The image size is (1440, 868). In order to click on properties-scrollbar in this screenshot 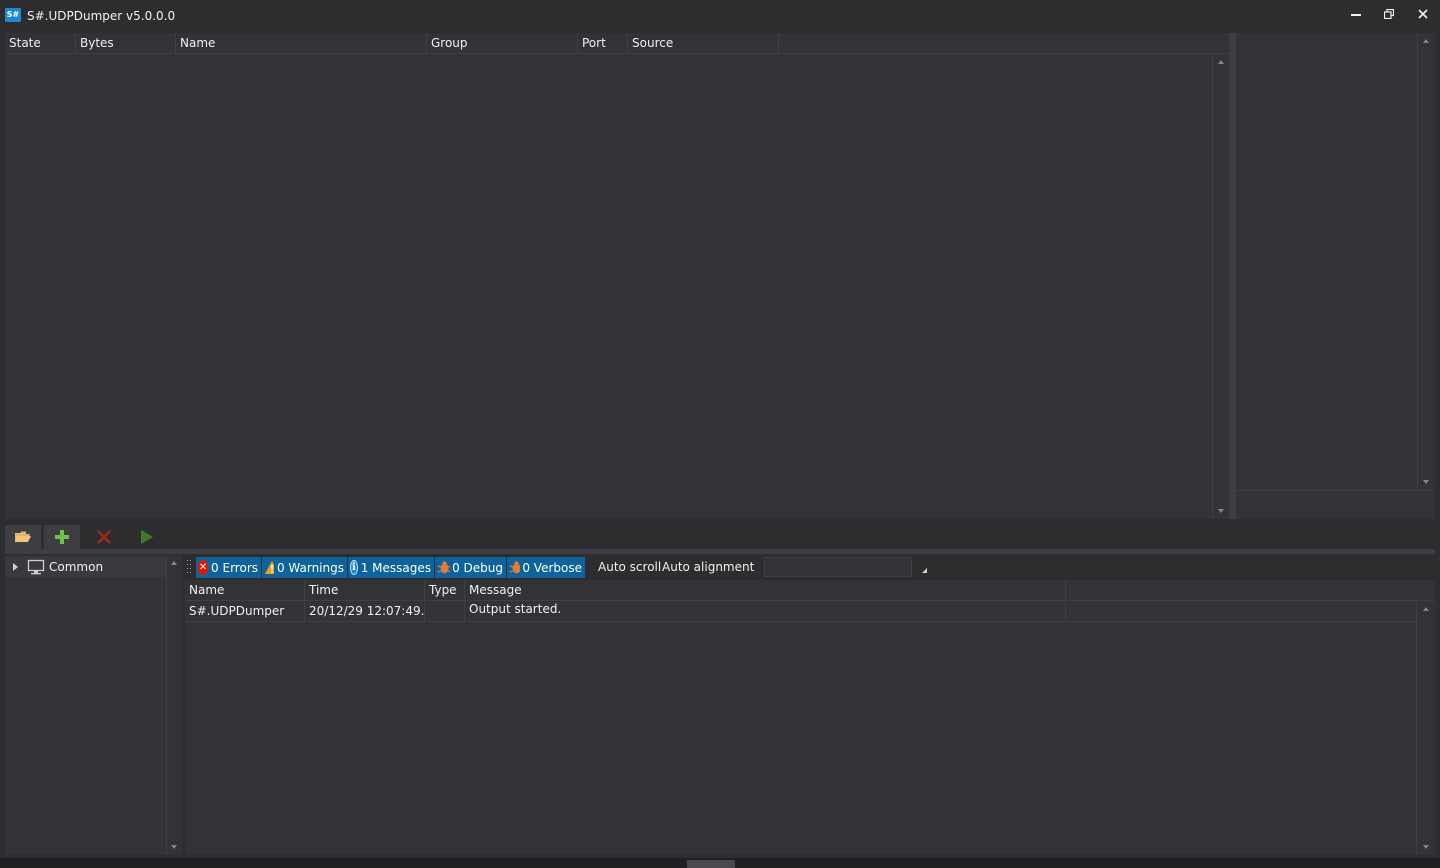, I will do `click(1426, 261)`.